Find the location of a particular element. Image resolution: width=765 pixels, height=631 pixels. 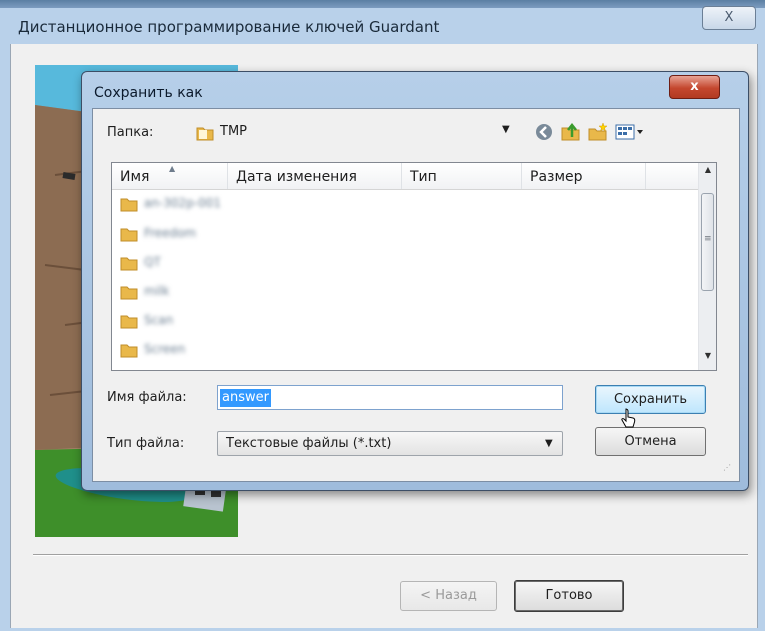

list-header: Имя ▲ Дата изменения Тип Размер is located at coordinates (405, 176).